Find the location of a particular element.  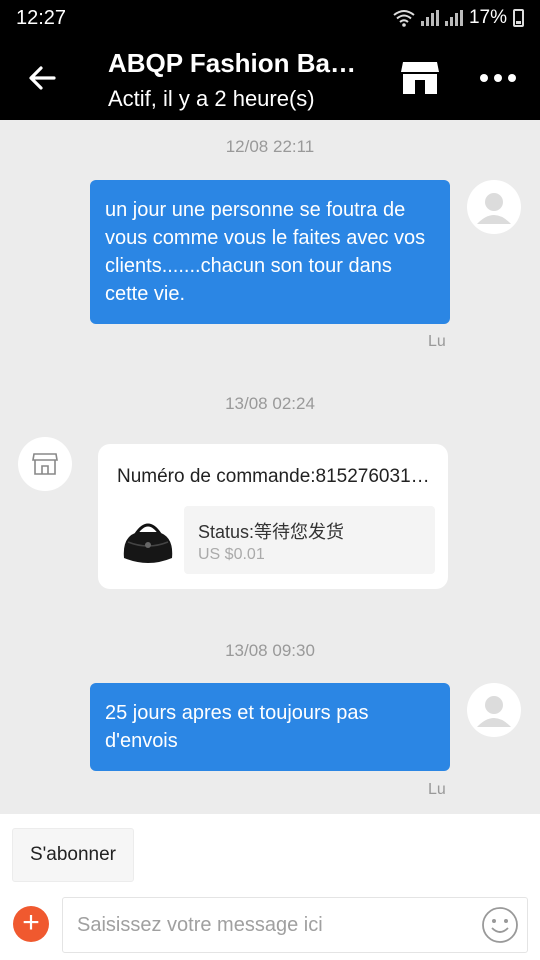

back-arrow-icon is located at coordinates (42, 78).